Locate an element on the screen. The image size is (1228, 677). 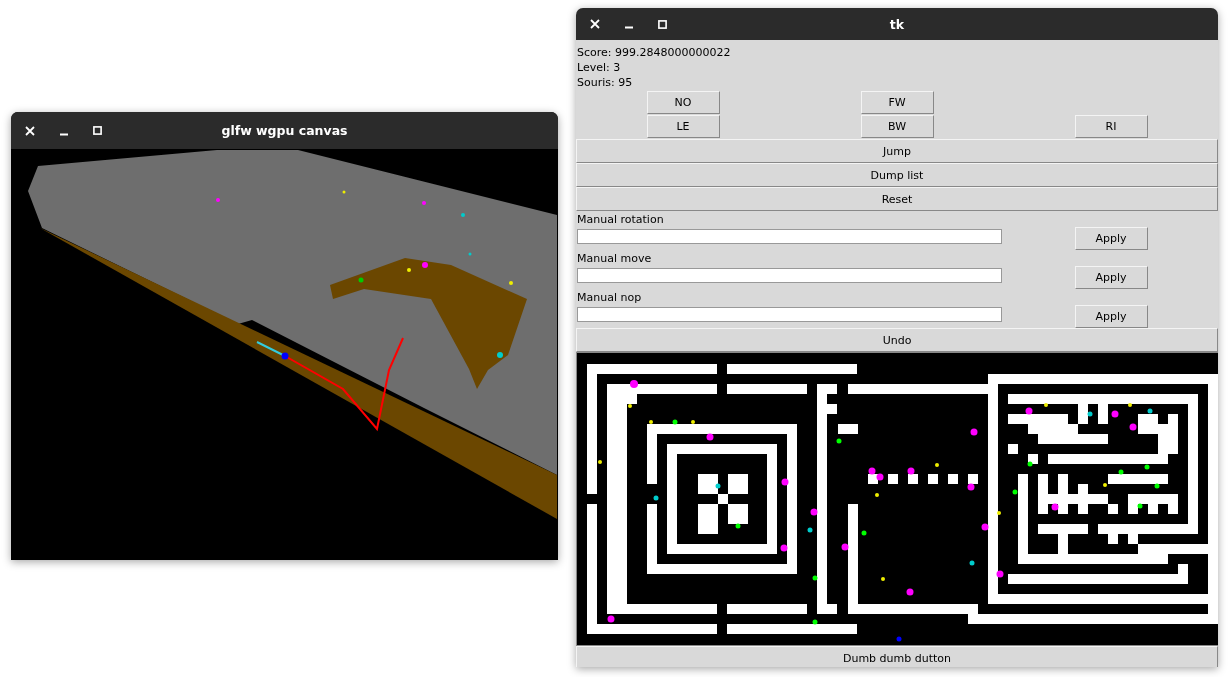
info-label: Souris: 95 is located at coordinates (605, 82).